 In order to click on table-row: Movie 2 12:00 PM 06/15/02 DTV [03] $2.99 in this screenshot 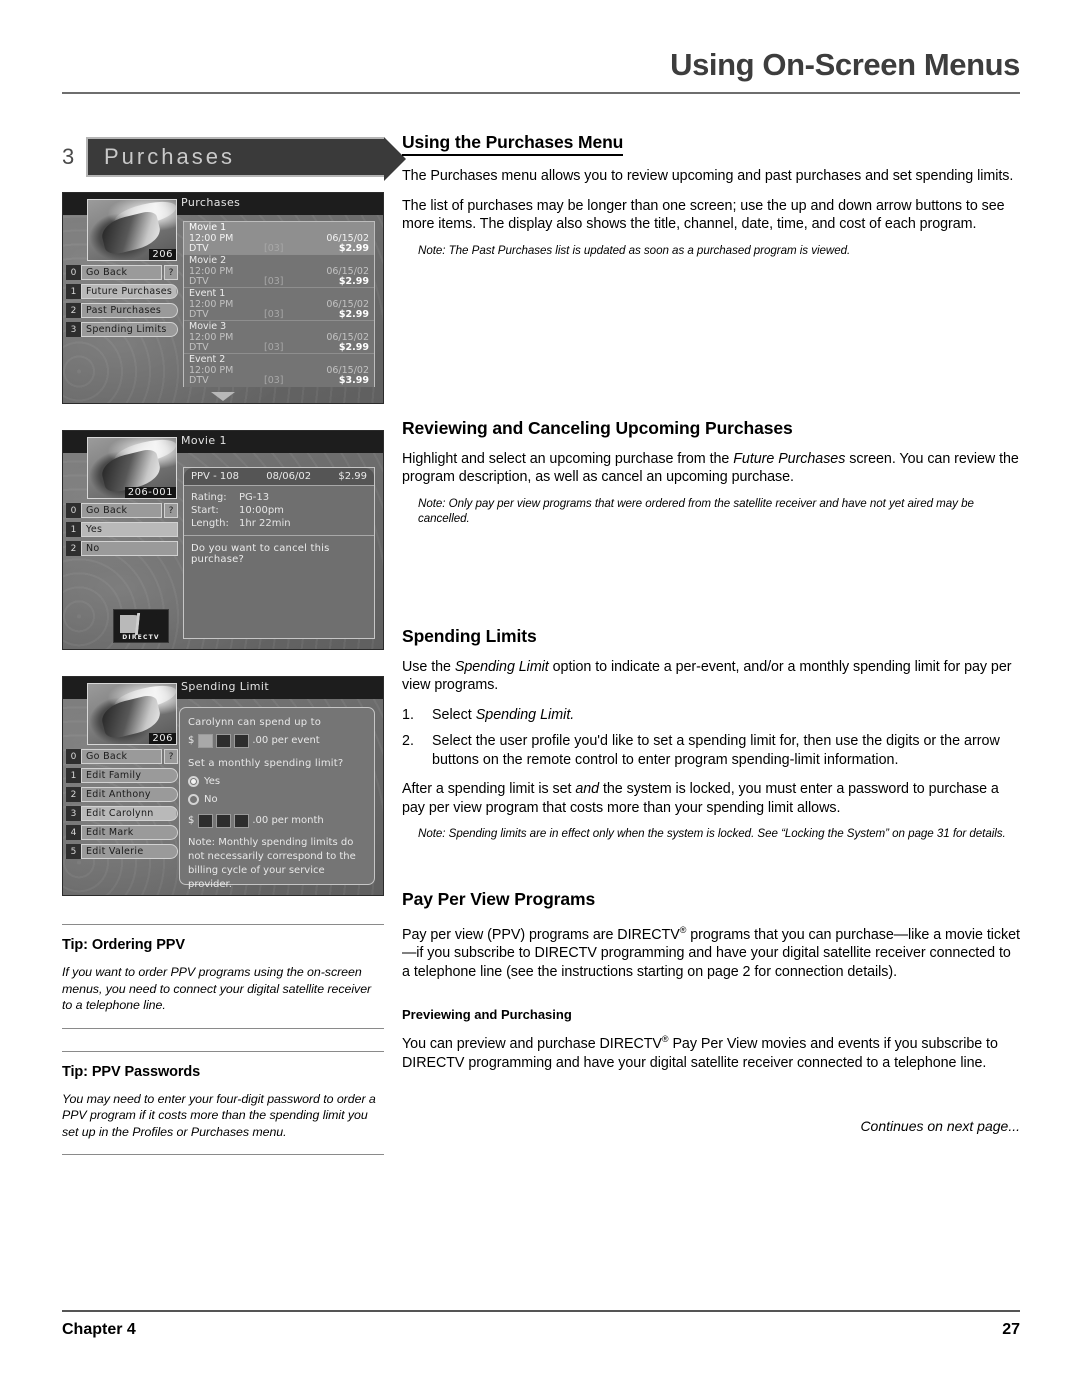, I will do `click(279, 271)`.